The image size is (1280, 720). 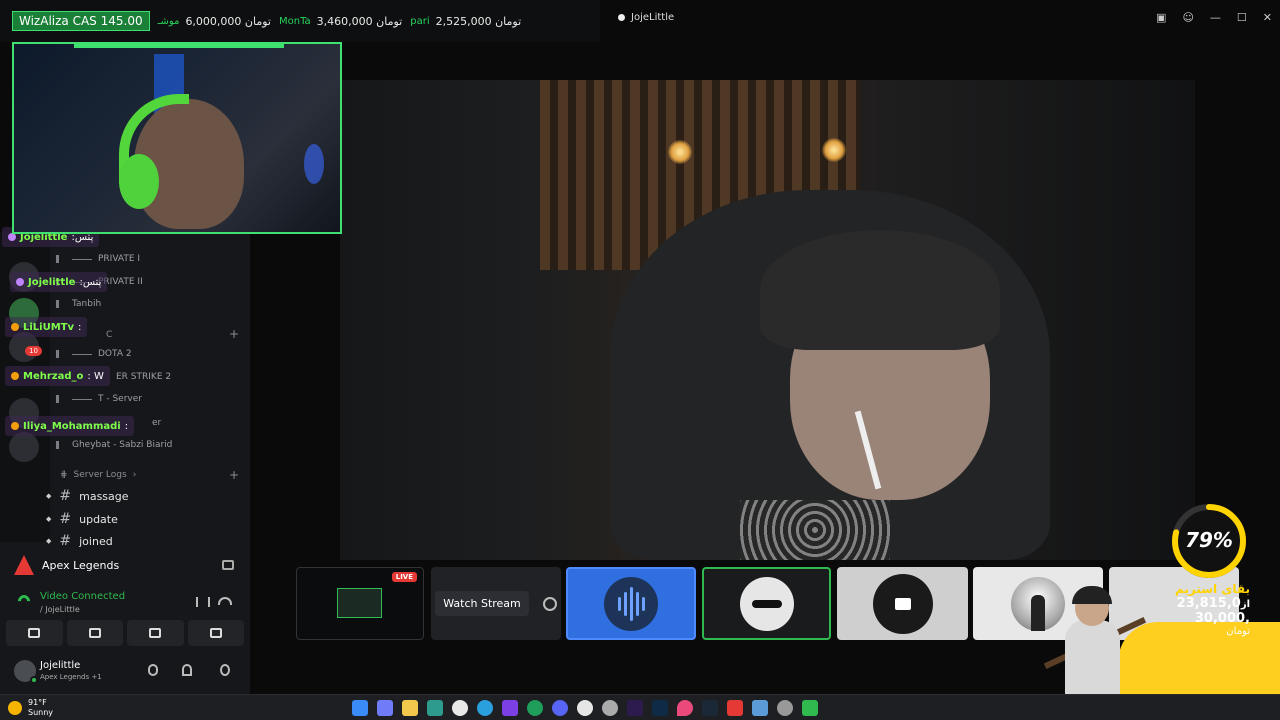 What do you see at coordinates (295, 21) in the screenshot?
I see `ticker-name: MonTa` at bounding box center [295, 21].